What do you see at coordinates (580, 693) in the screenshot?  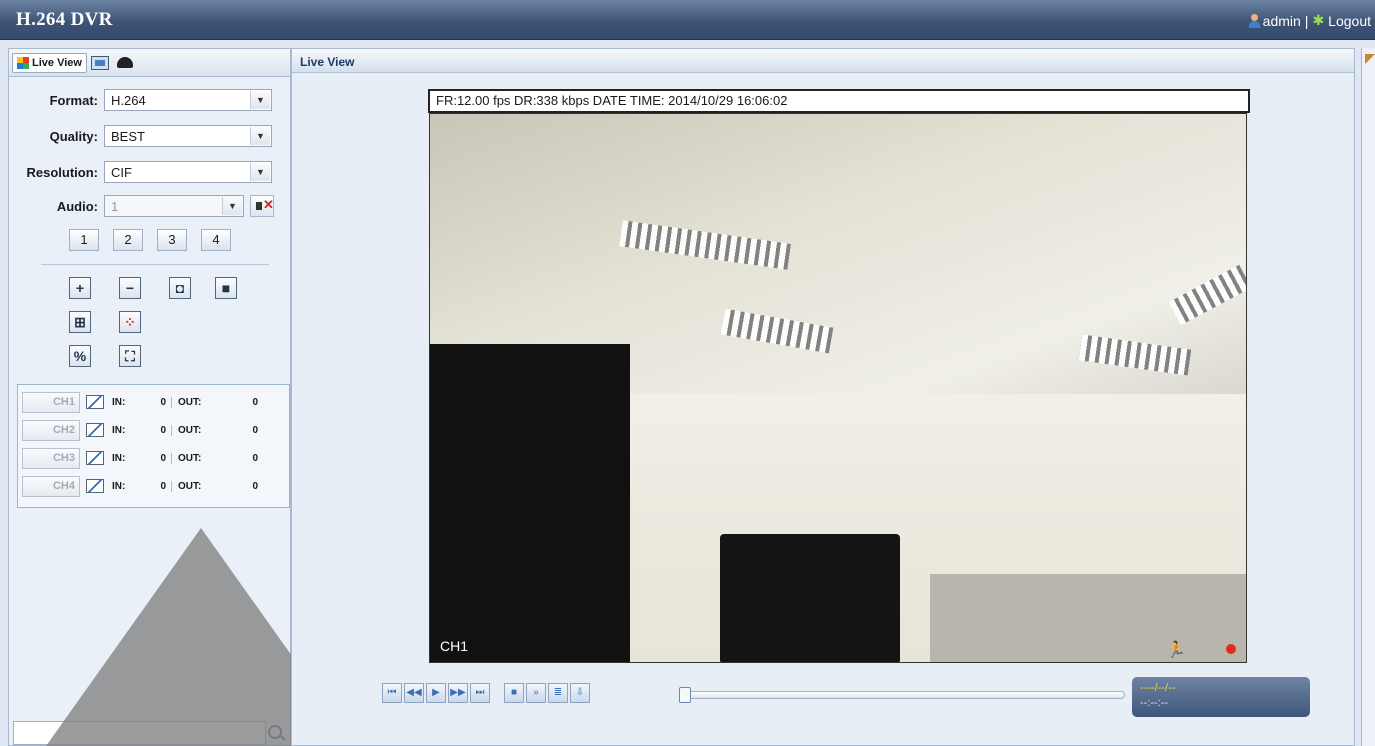 I see `download-icon: ⇩` at bounding box center [580, 693].